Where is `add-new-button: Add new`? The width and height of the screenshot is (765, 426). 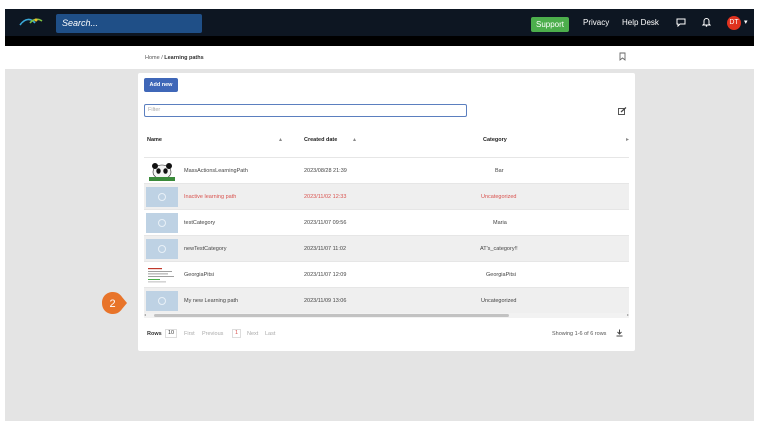
add-new-button: Add new is located at coordinates (161, 85).